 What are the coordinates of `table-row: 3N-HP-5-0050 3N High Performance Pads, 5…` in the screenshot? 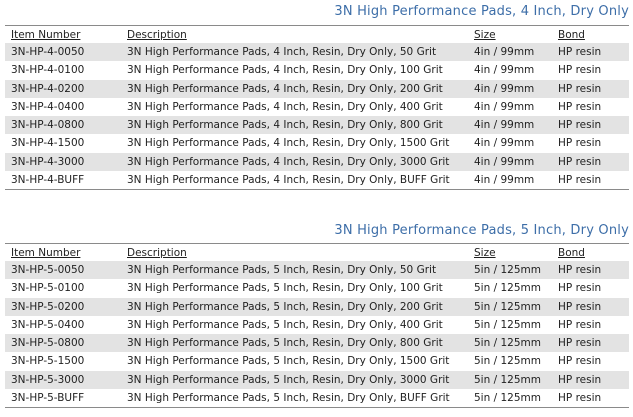 It's located at (317, 270).